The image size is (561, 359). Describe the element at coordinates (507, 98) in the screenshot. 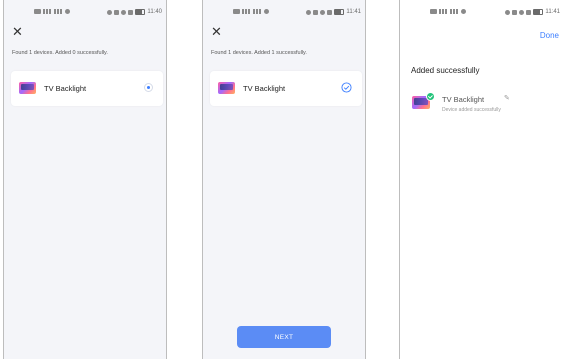

I see `edit-icon: ✎` at that location.